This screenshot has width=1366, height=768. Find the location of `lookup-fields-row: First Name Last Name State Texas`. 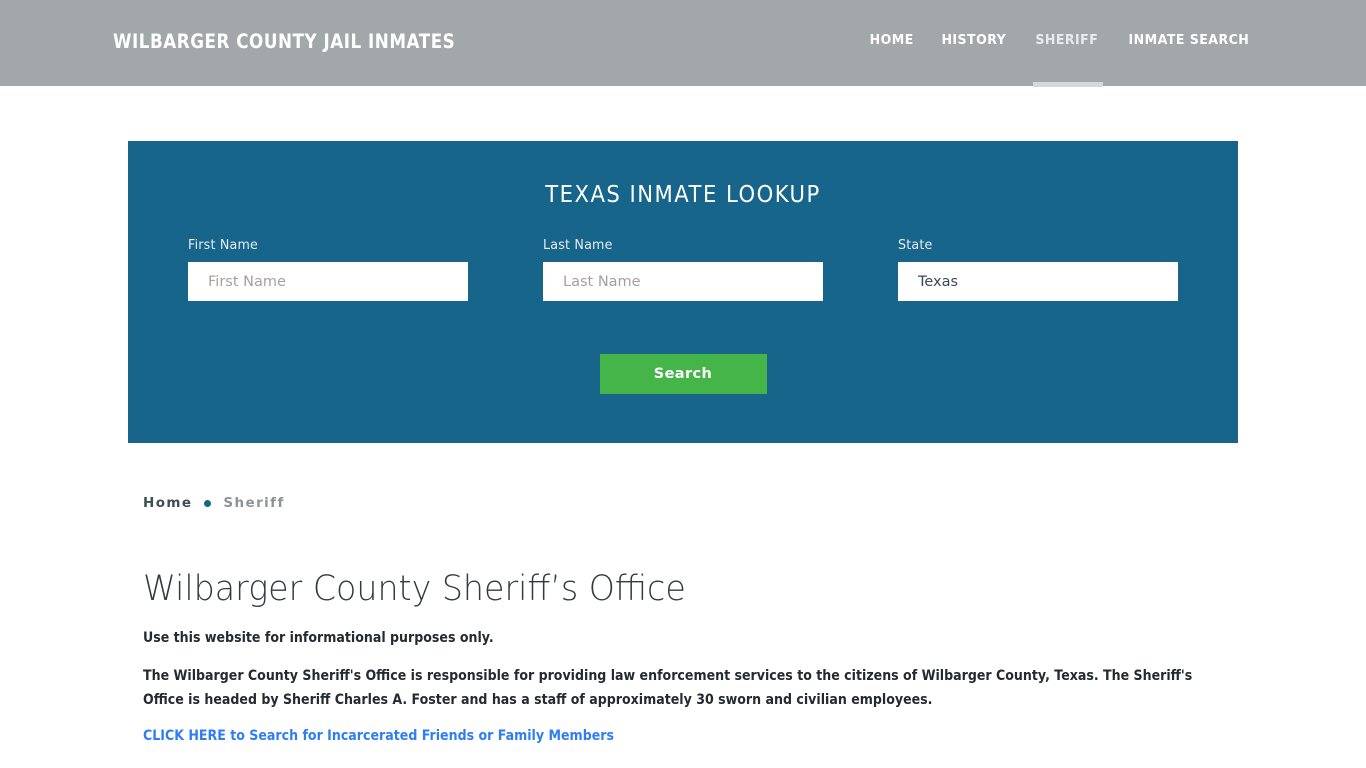

lookup-fields-row: First Name Last Name State Texas is located at coordinates (683, 276).